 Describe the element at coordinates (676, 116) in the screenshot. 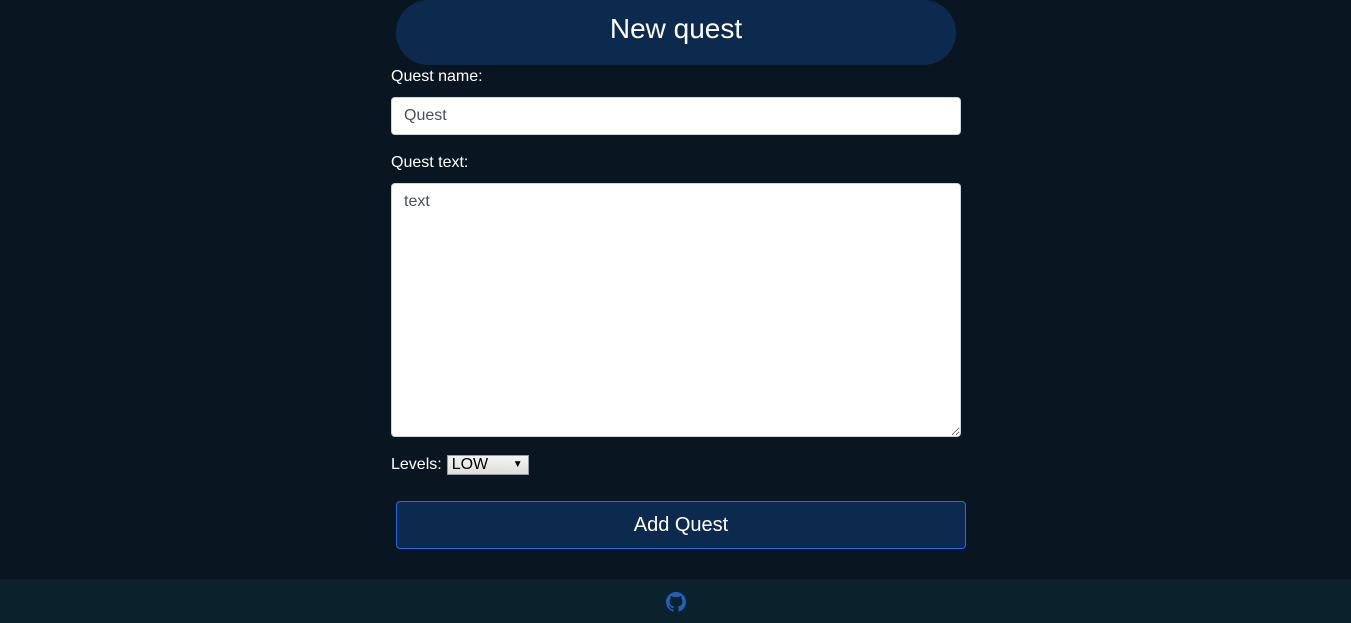

I see `quest-name-input` at that location.